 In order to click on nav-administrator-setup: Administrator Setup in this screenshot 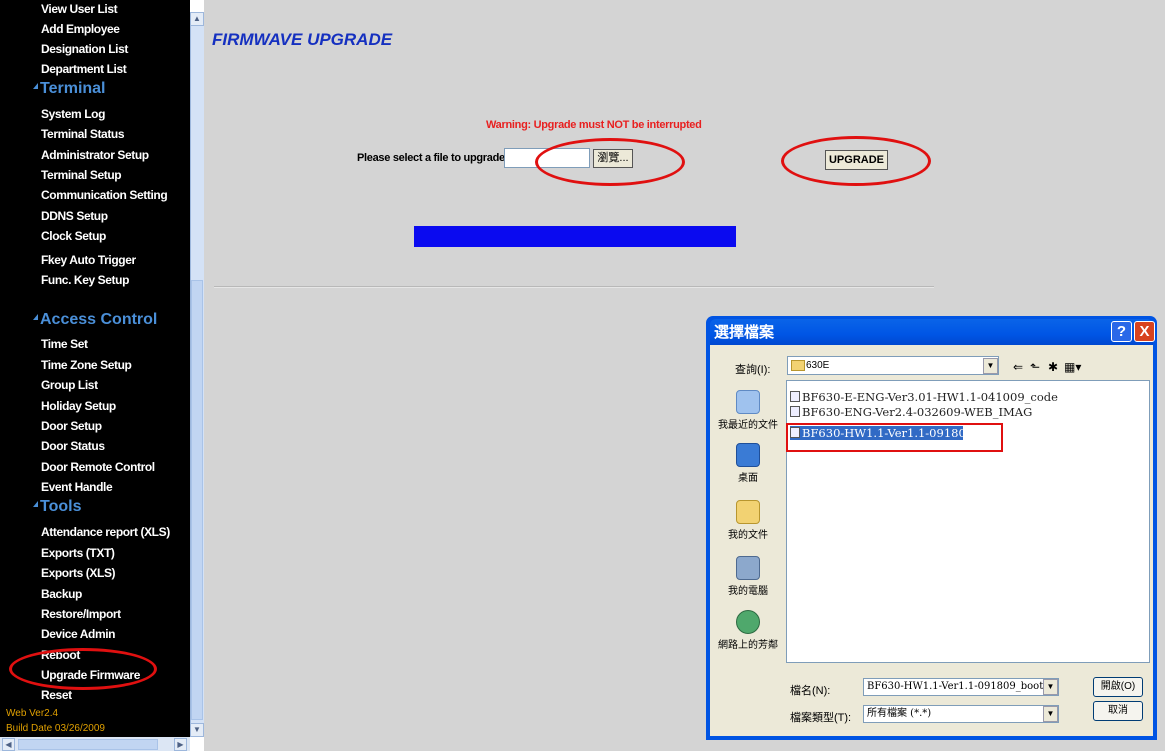, I will do `click(95, 155)`.